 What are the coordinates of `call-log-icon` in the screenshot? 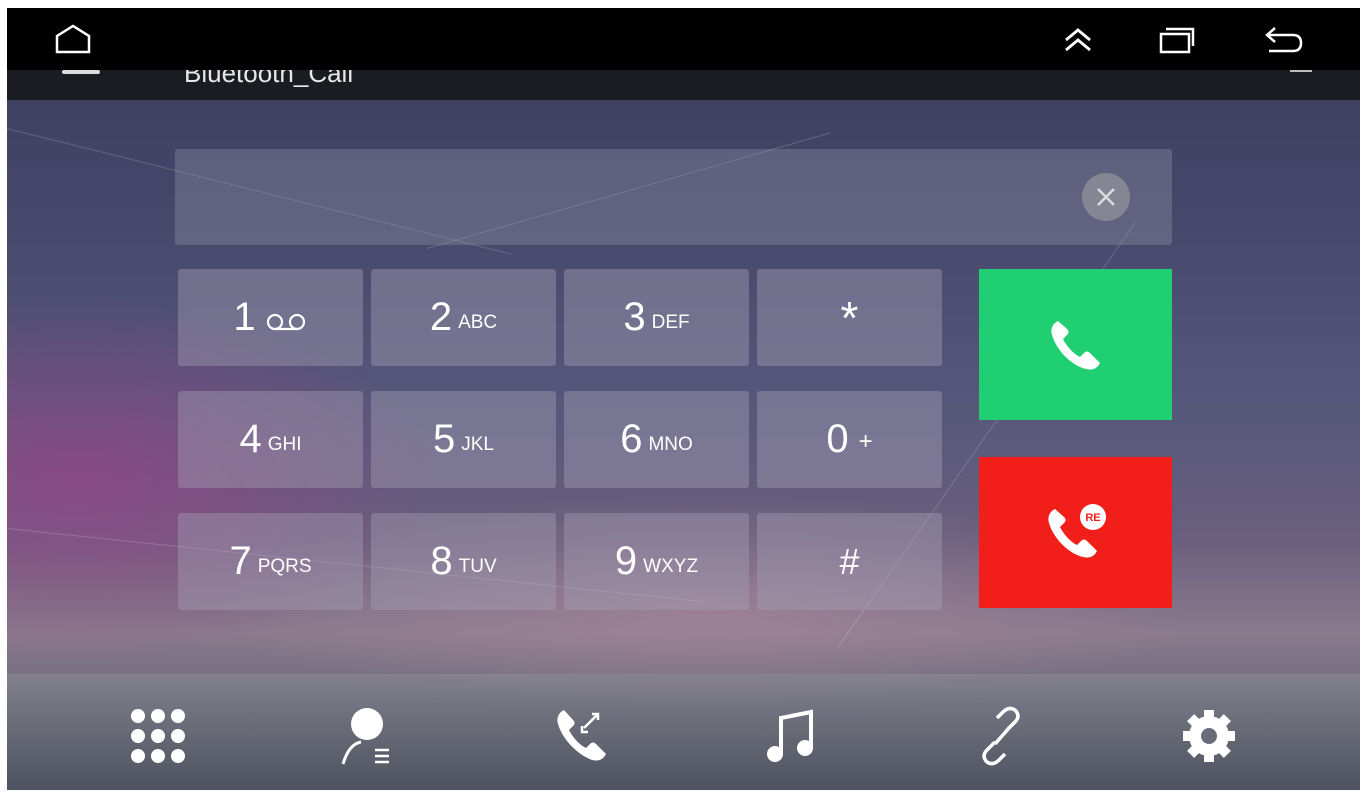 It's located at (582, 736).